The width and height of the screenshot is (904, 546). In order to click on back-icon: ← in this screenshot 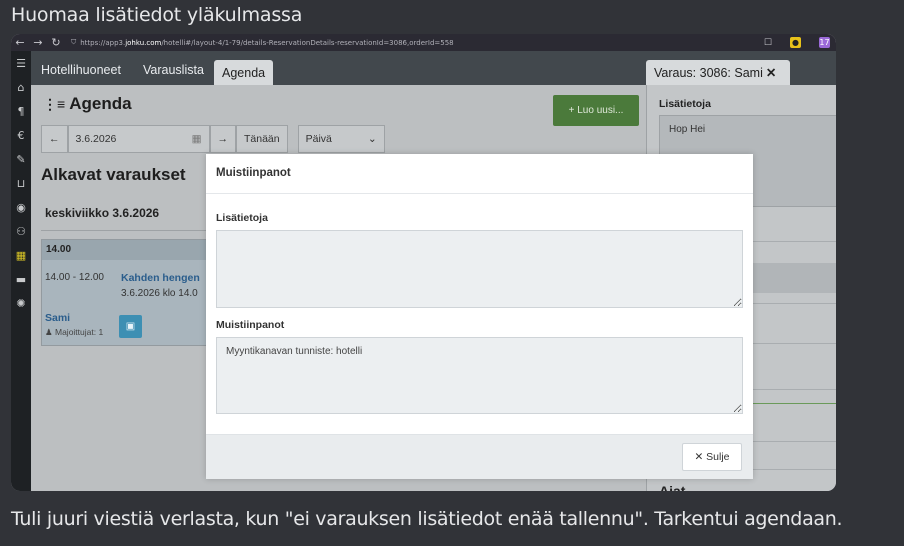, I will do `click(20, 42)`.